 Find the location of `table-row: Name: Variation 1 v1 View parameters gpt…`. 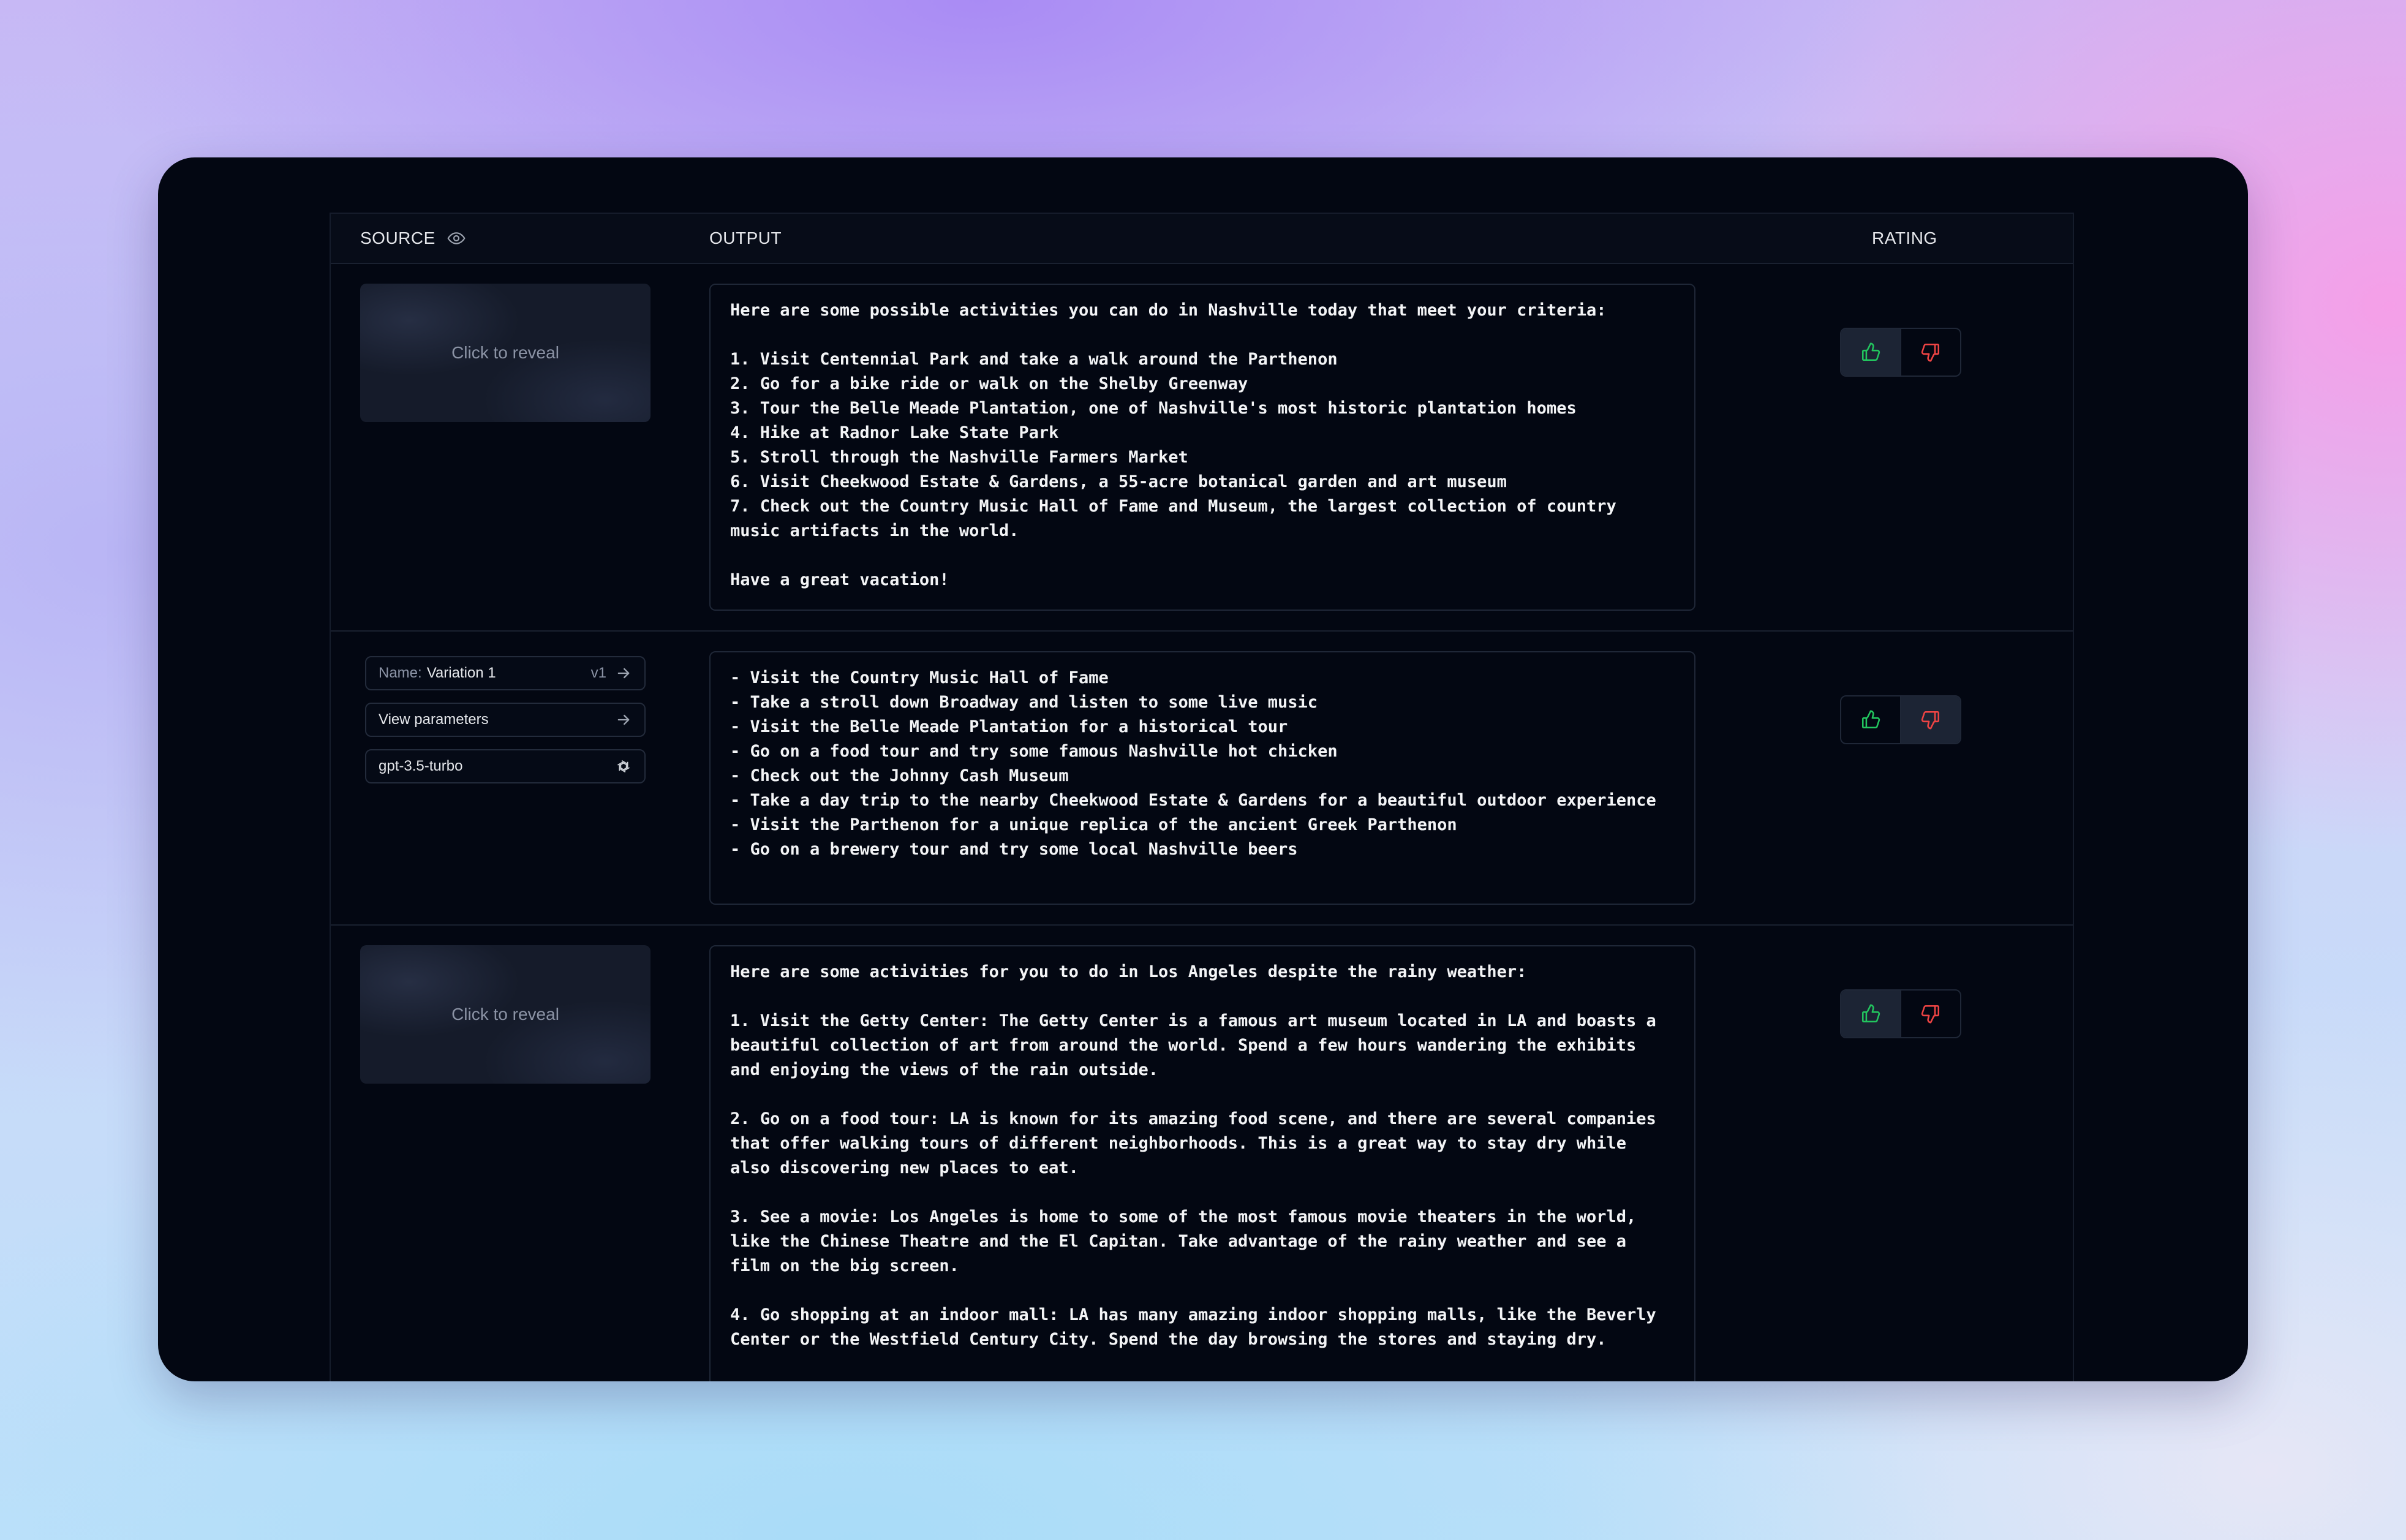

table-row: Name: Variation 1 v1 View parameters gpt… is located at coordinates (1202, 779).